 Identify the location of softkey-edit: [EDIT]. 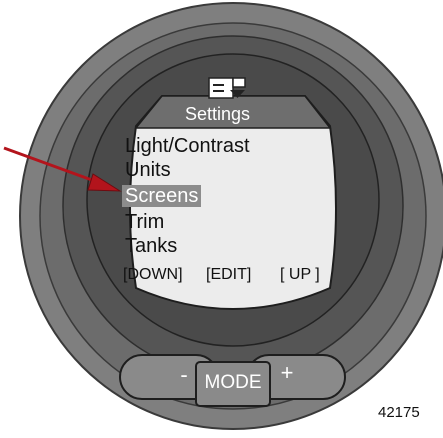
(228, 275).